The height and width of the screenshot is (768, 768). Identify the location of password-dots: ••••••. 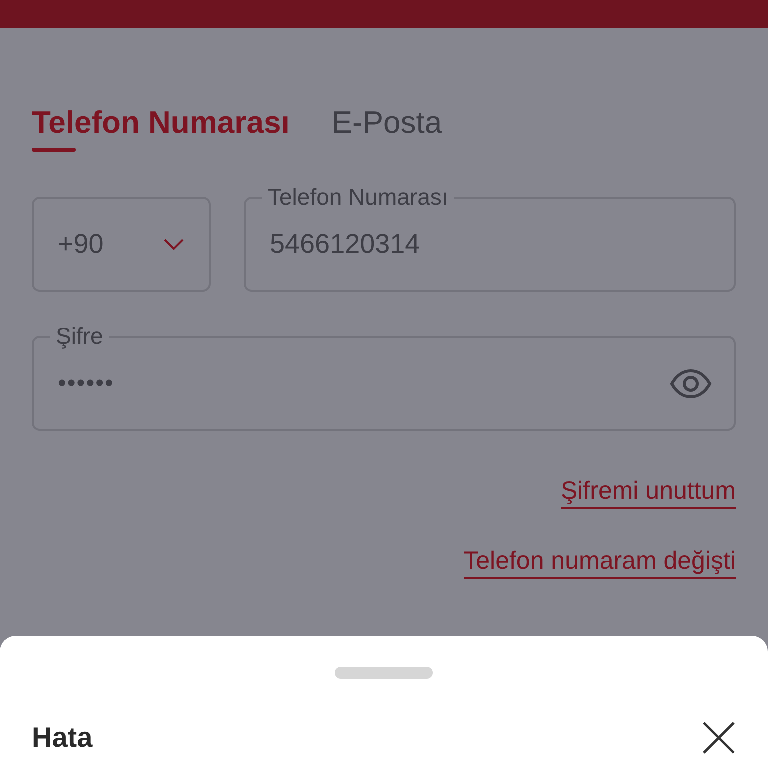
(86, 383).